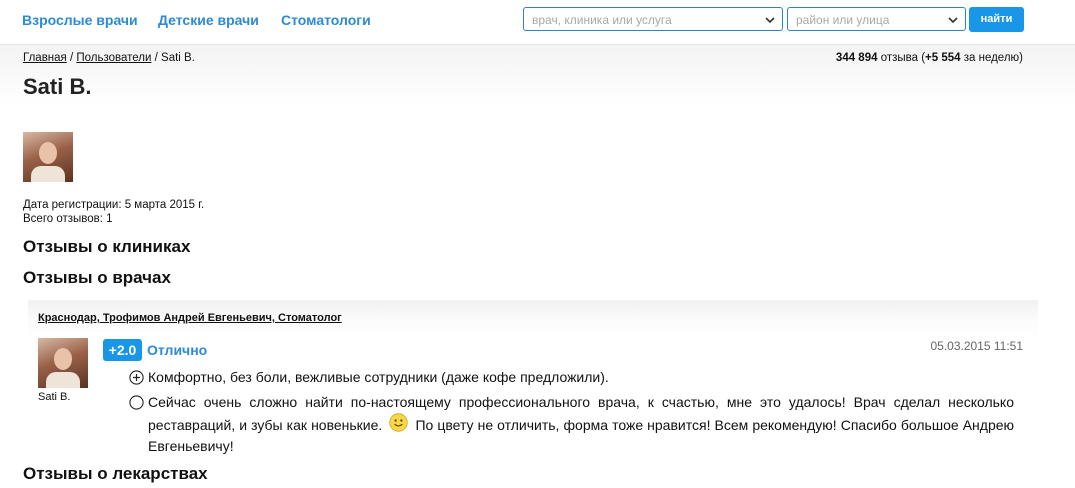  I want to click on profile-avatar, so click(48, 157).